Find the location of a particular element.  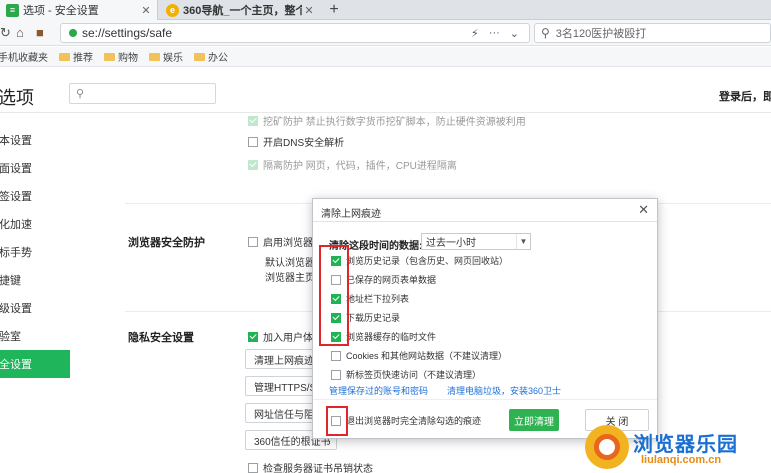

tab-bar: ≡ 选项 - 安全设置 ✕ e 360导航_一个主页，整个世界 ✕ + is located at coordinates (385, 10).